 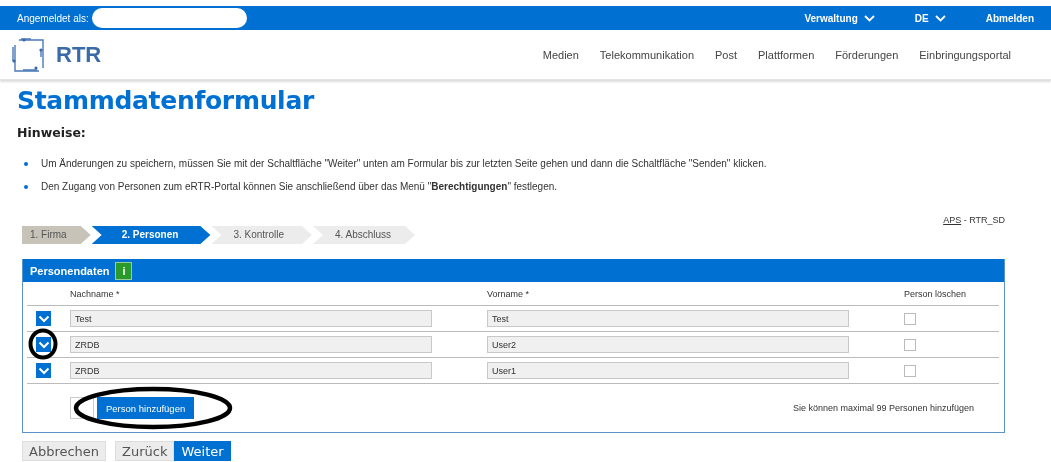 What do you see at coordinates (56, 235) in the screenshot?
I see `step-tab: 1. Firma` at bounding box center [56, 235].